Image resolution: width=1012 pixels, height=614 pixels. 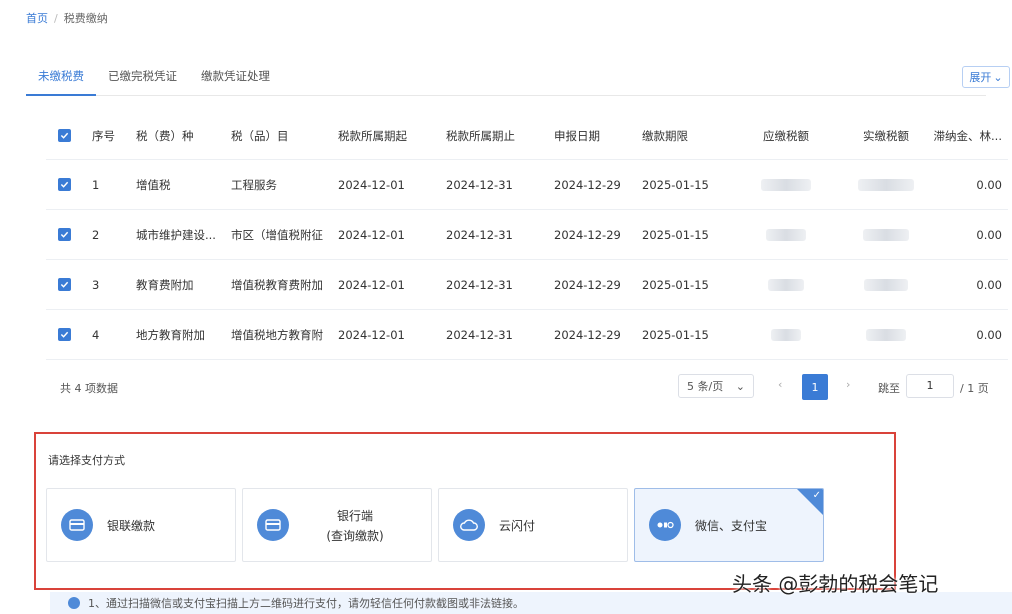 I want to click on pay-option-unionpay: 银联缴款, so click(x=141, y=525).